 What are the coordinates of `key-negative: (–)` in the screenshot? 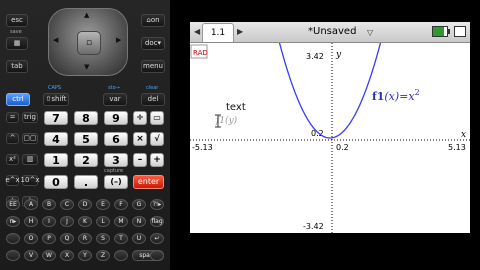 It's located at (116, 182).